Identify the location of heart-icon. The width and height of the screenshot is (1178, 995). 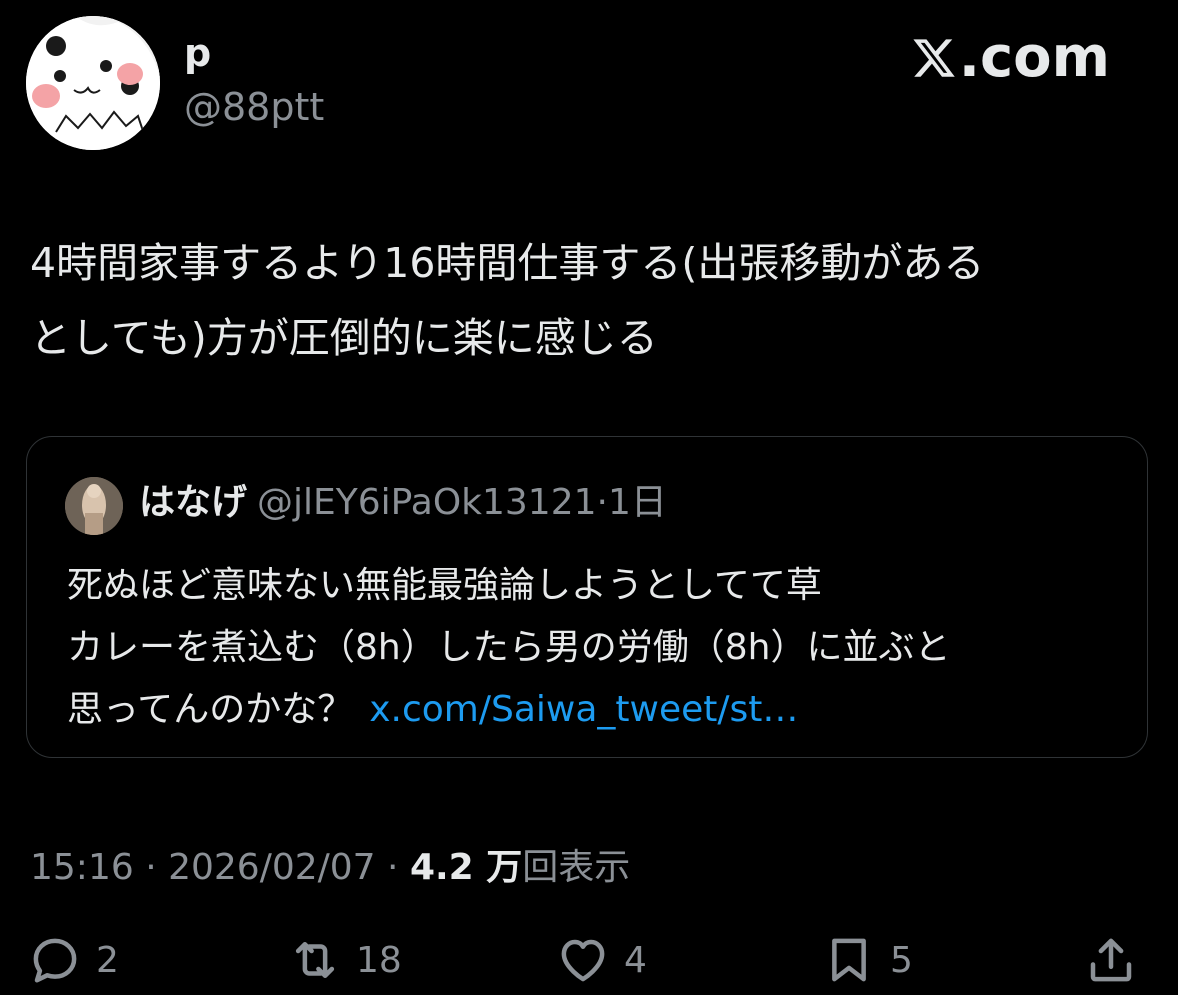
(583, 960).